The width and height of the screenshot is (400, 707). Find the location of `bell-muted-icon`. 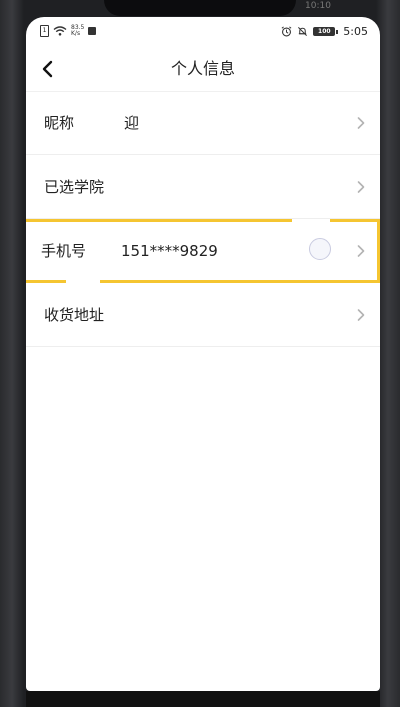

bell-muted-icon is located at coordinates (303, 31).